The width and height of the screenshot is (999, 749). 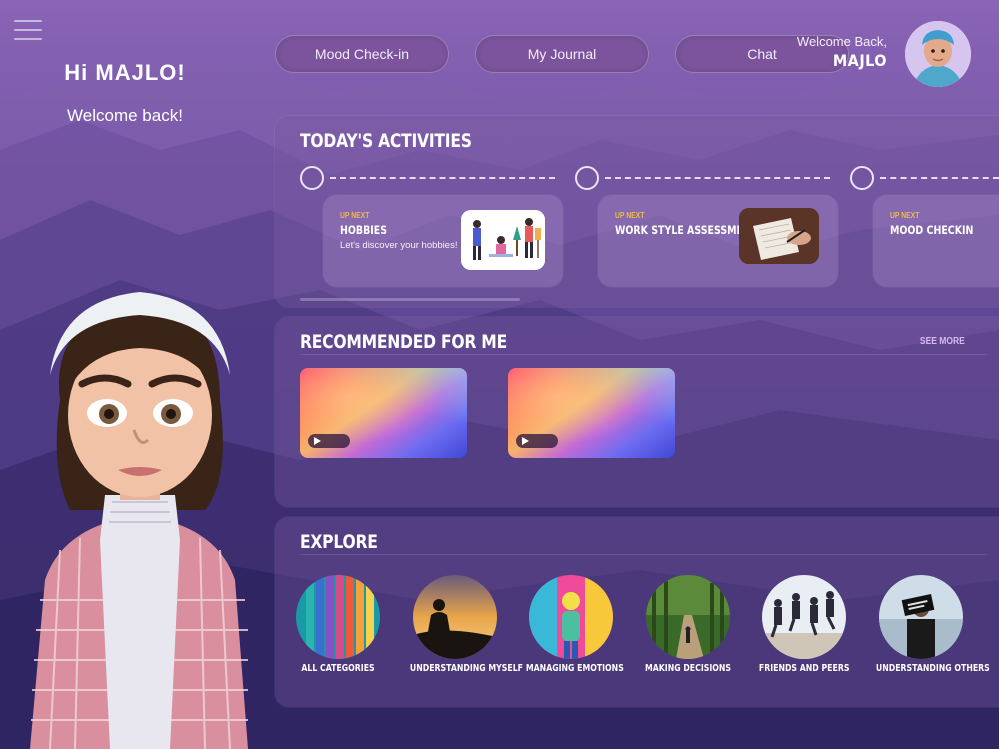 What do you see at coordinates (455, 617) in the screenshot?
I see `understanding-myself-image` at bounding box center [455, 617].